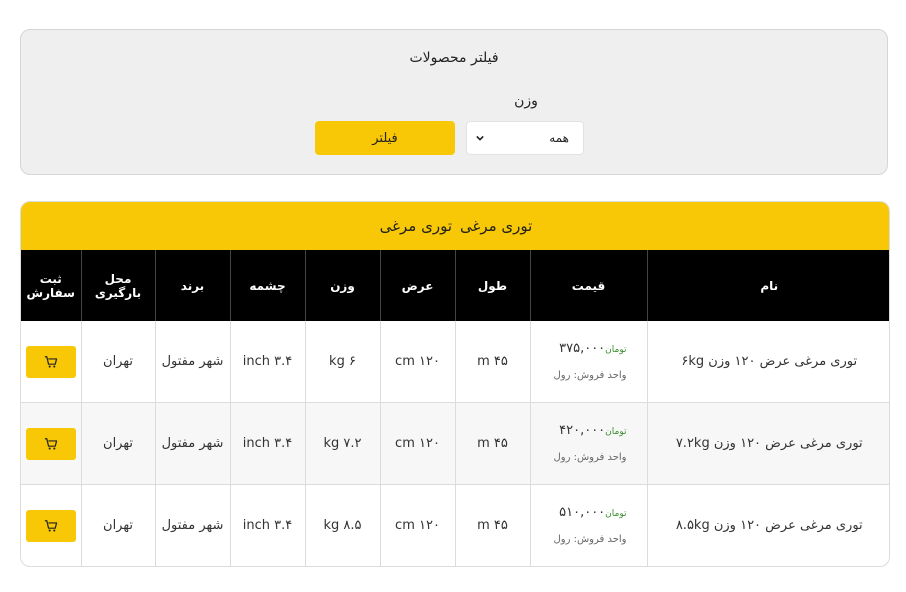  I want to click on card-title: توری مرغی, so click(496, 226).